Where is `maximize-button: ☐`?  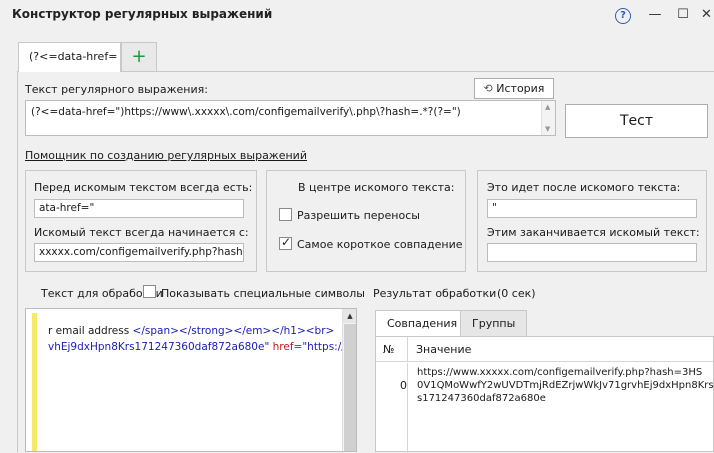
maximize-button: ☐ is located at coordinates (683, 15).